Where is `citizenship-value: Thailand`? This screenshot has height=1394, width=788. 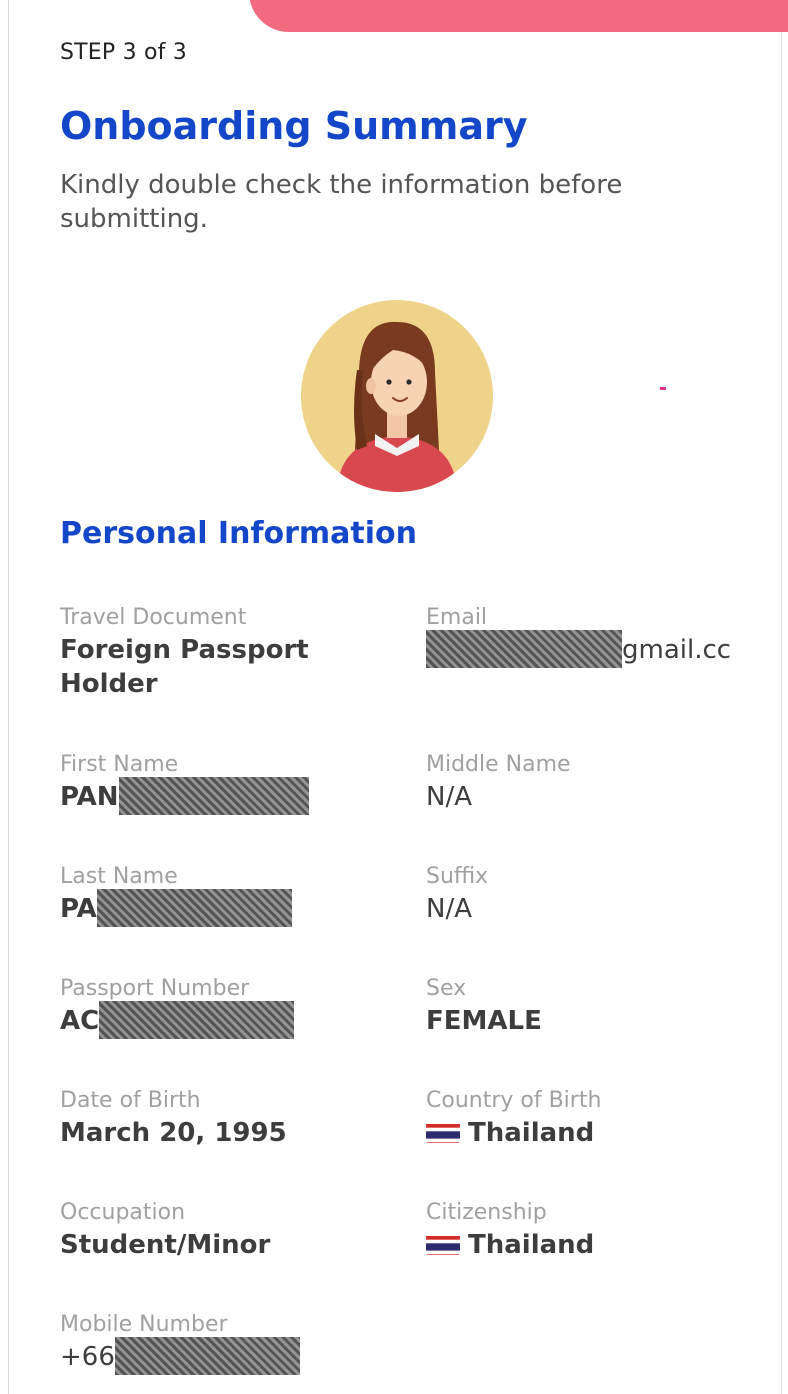
citizenship-value: Thailand is located at coordinates (531, 1245).